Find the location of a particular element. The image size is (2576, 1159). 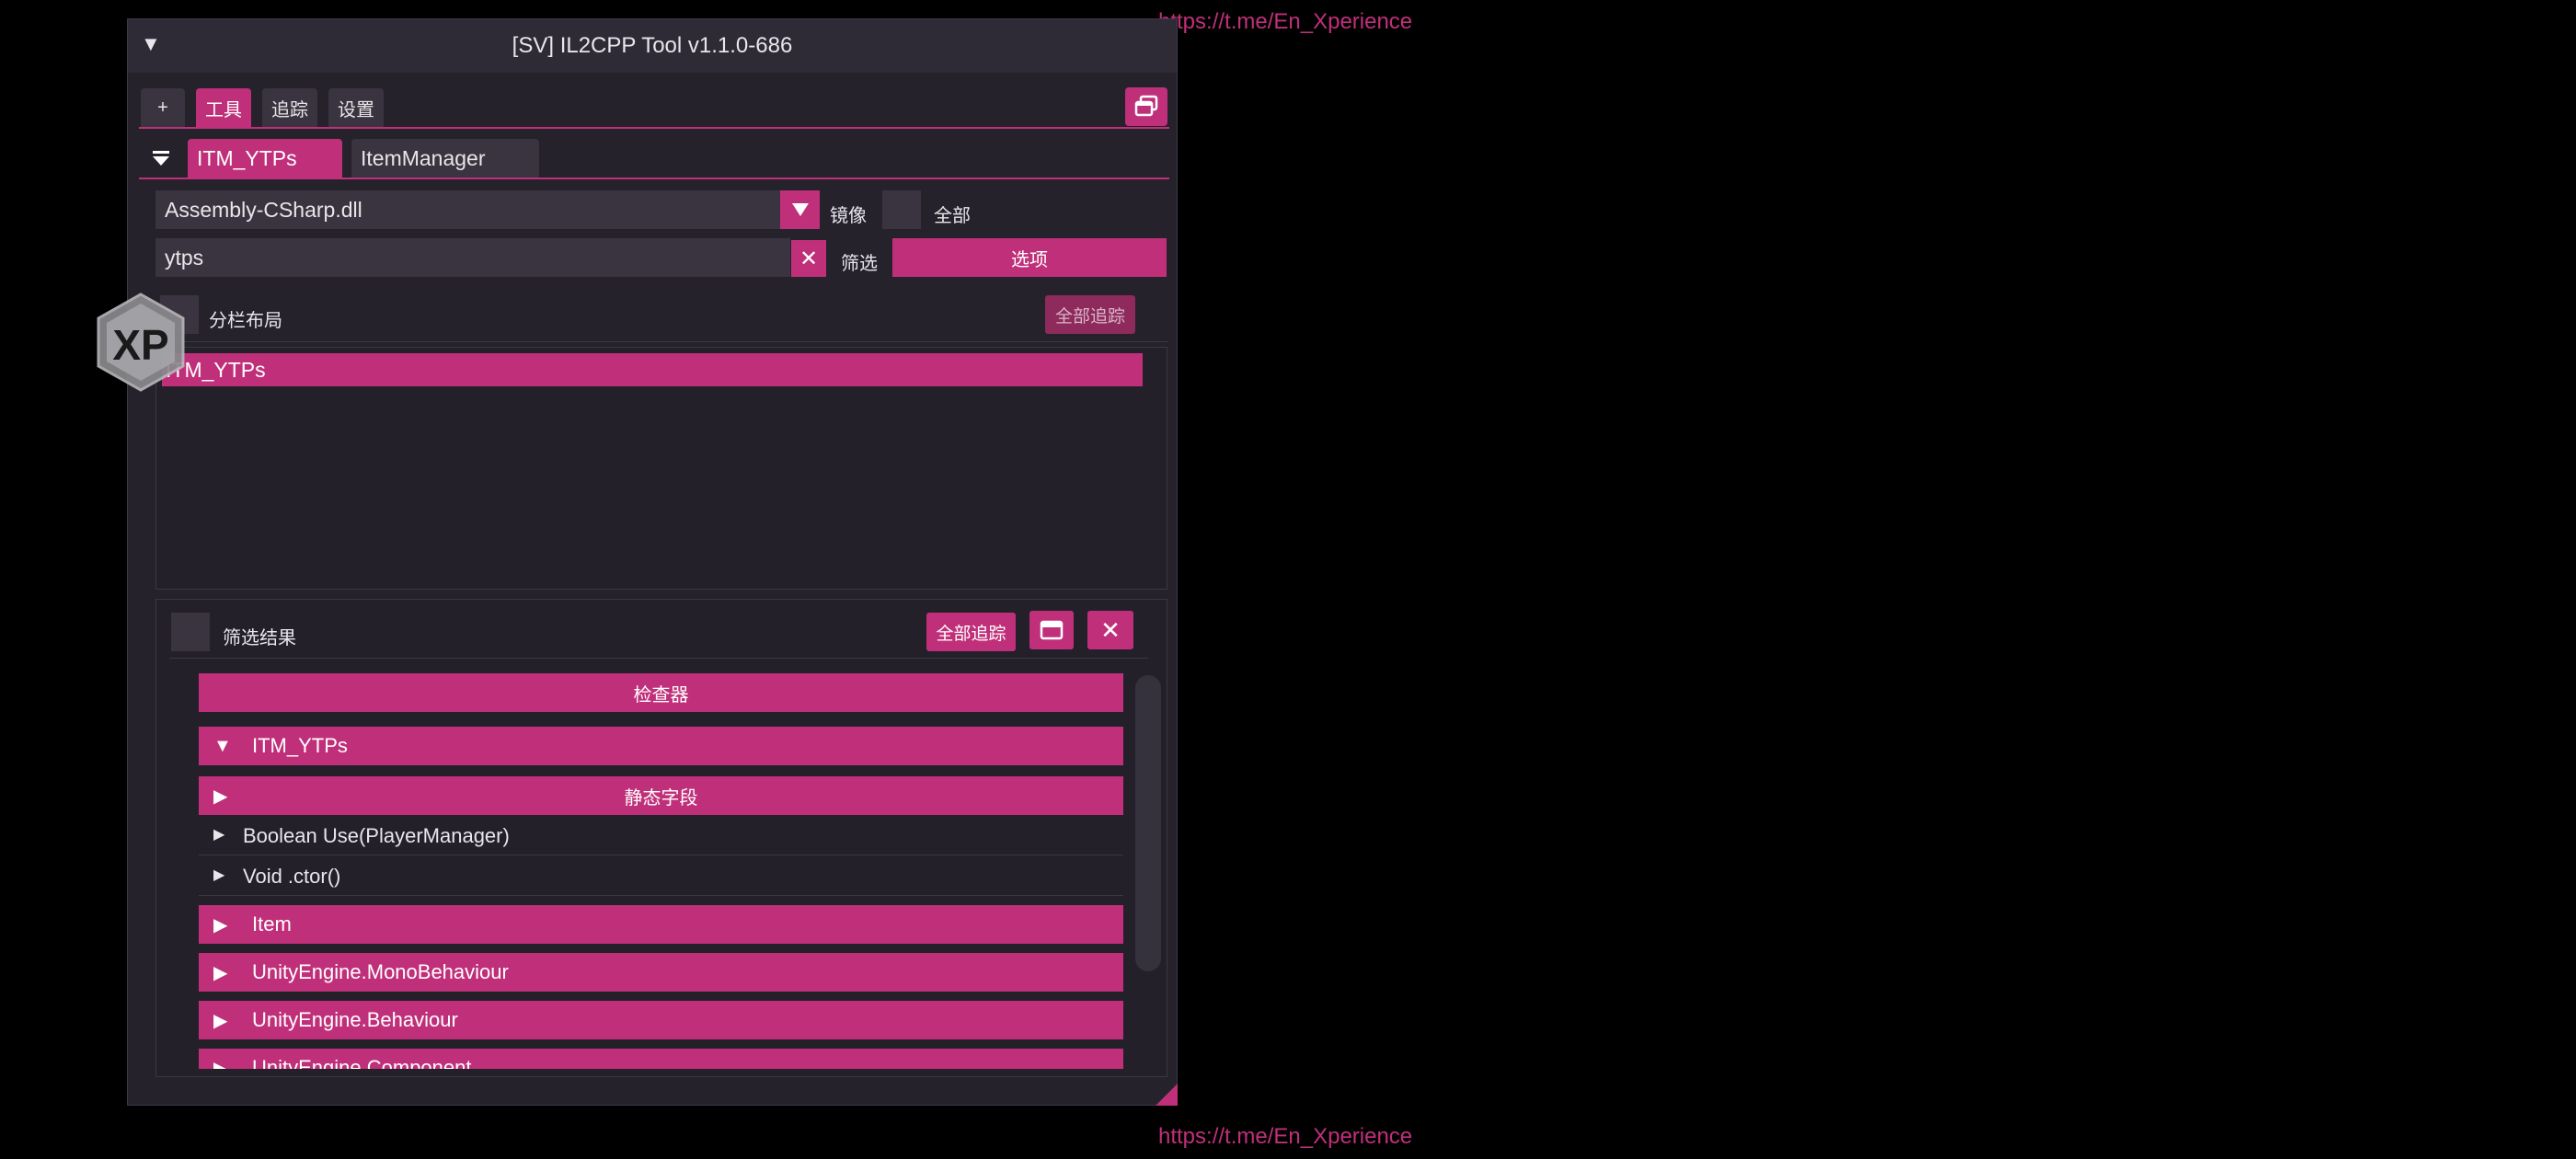

window-title: [SV] IL2CPP Tool v1.1.0-686 is located at coordinates (652, 45).